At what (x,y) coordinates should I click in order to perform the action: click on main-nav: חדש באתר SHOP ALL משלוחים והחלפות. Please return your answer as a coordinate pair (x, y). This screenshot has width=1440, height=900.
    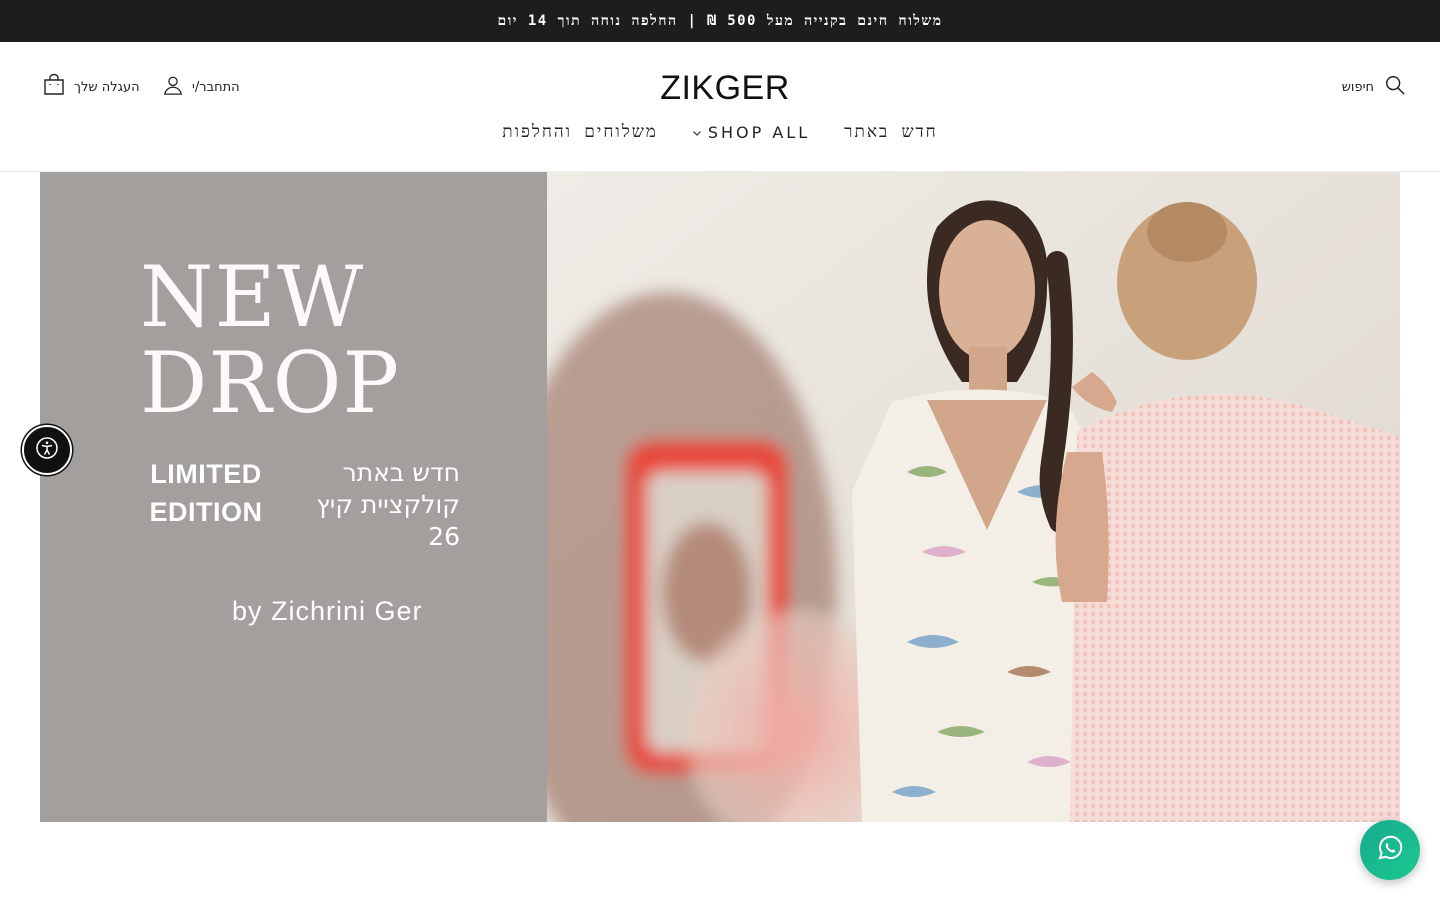
    Looking at the image, I should click on (720, 132).